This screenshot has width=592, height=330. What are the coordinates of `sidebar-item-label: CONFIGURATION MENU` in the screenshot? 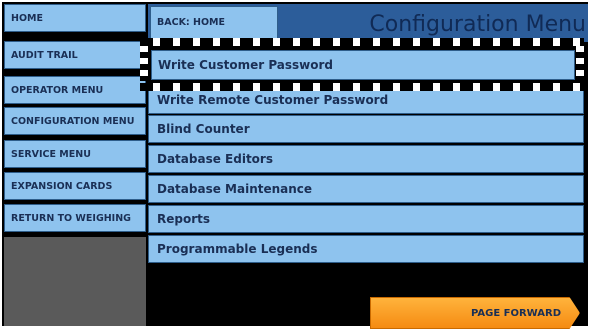 It's located at (73, 121).